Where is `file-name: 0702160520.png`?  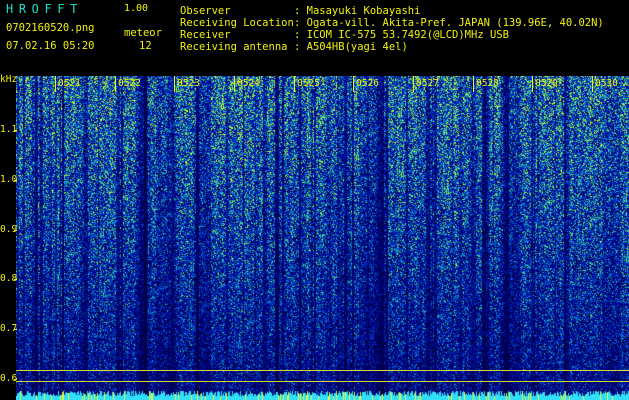
file-name: 0702160520.png is located at coordinates (50, 28).